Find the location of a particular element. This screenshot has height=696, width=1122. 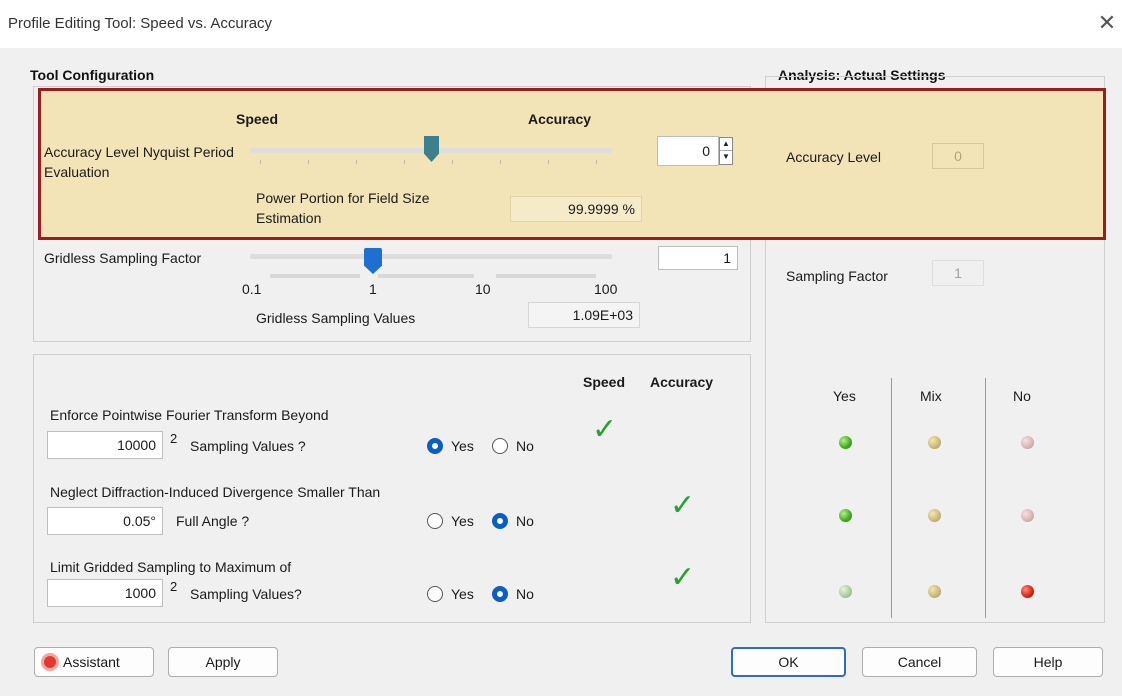

option-suffix: Sampling Values? is located at coordinates (246, 594).